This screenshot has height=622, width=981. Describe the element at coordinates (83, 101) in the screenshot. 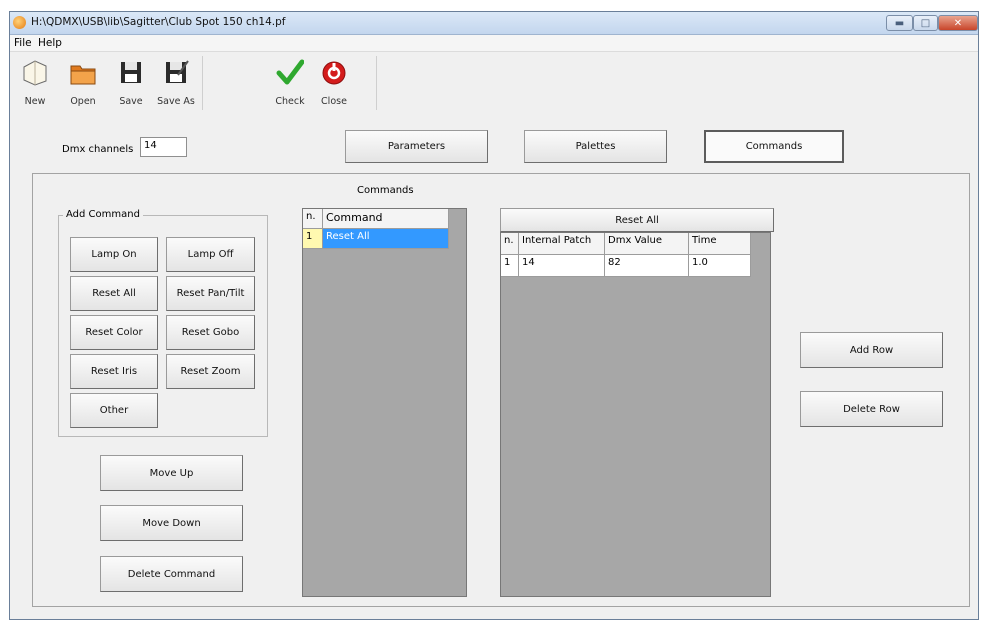

I see `open-label: Open` at that location.